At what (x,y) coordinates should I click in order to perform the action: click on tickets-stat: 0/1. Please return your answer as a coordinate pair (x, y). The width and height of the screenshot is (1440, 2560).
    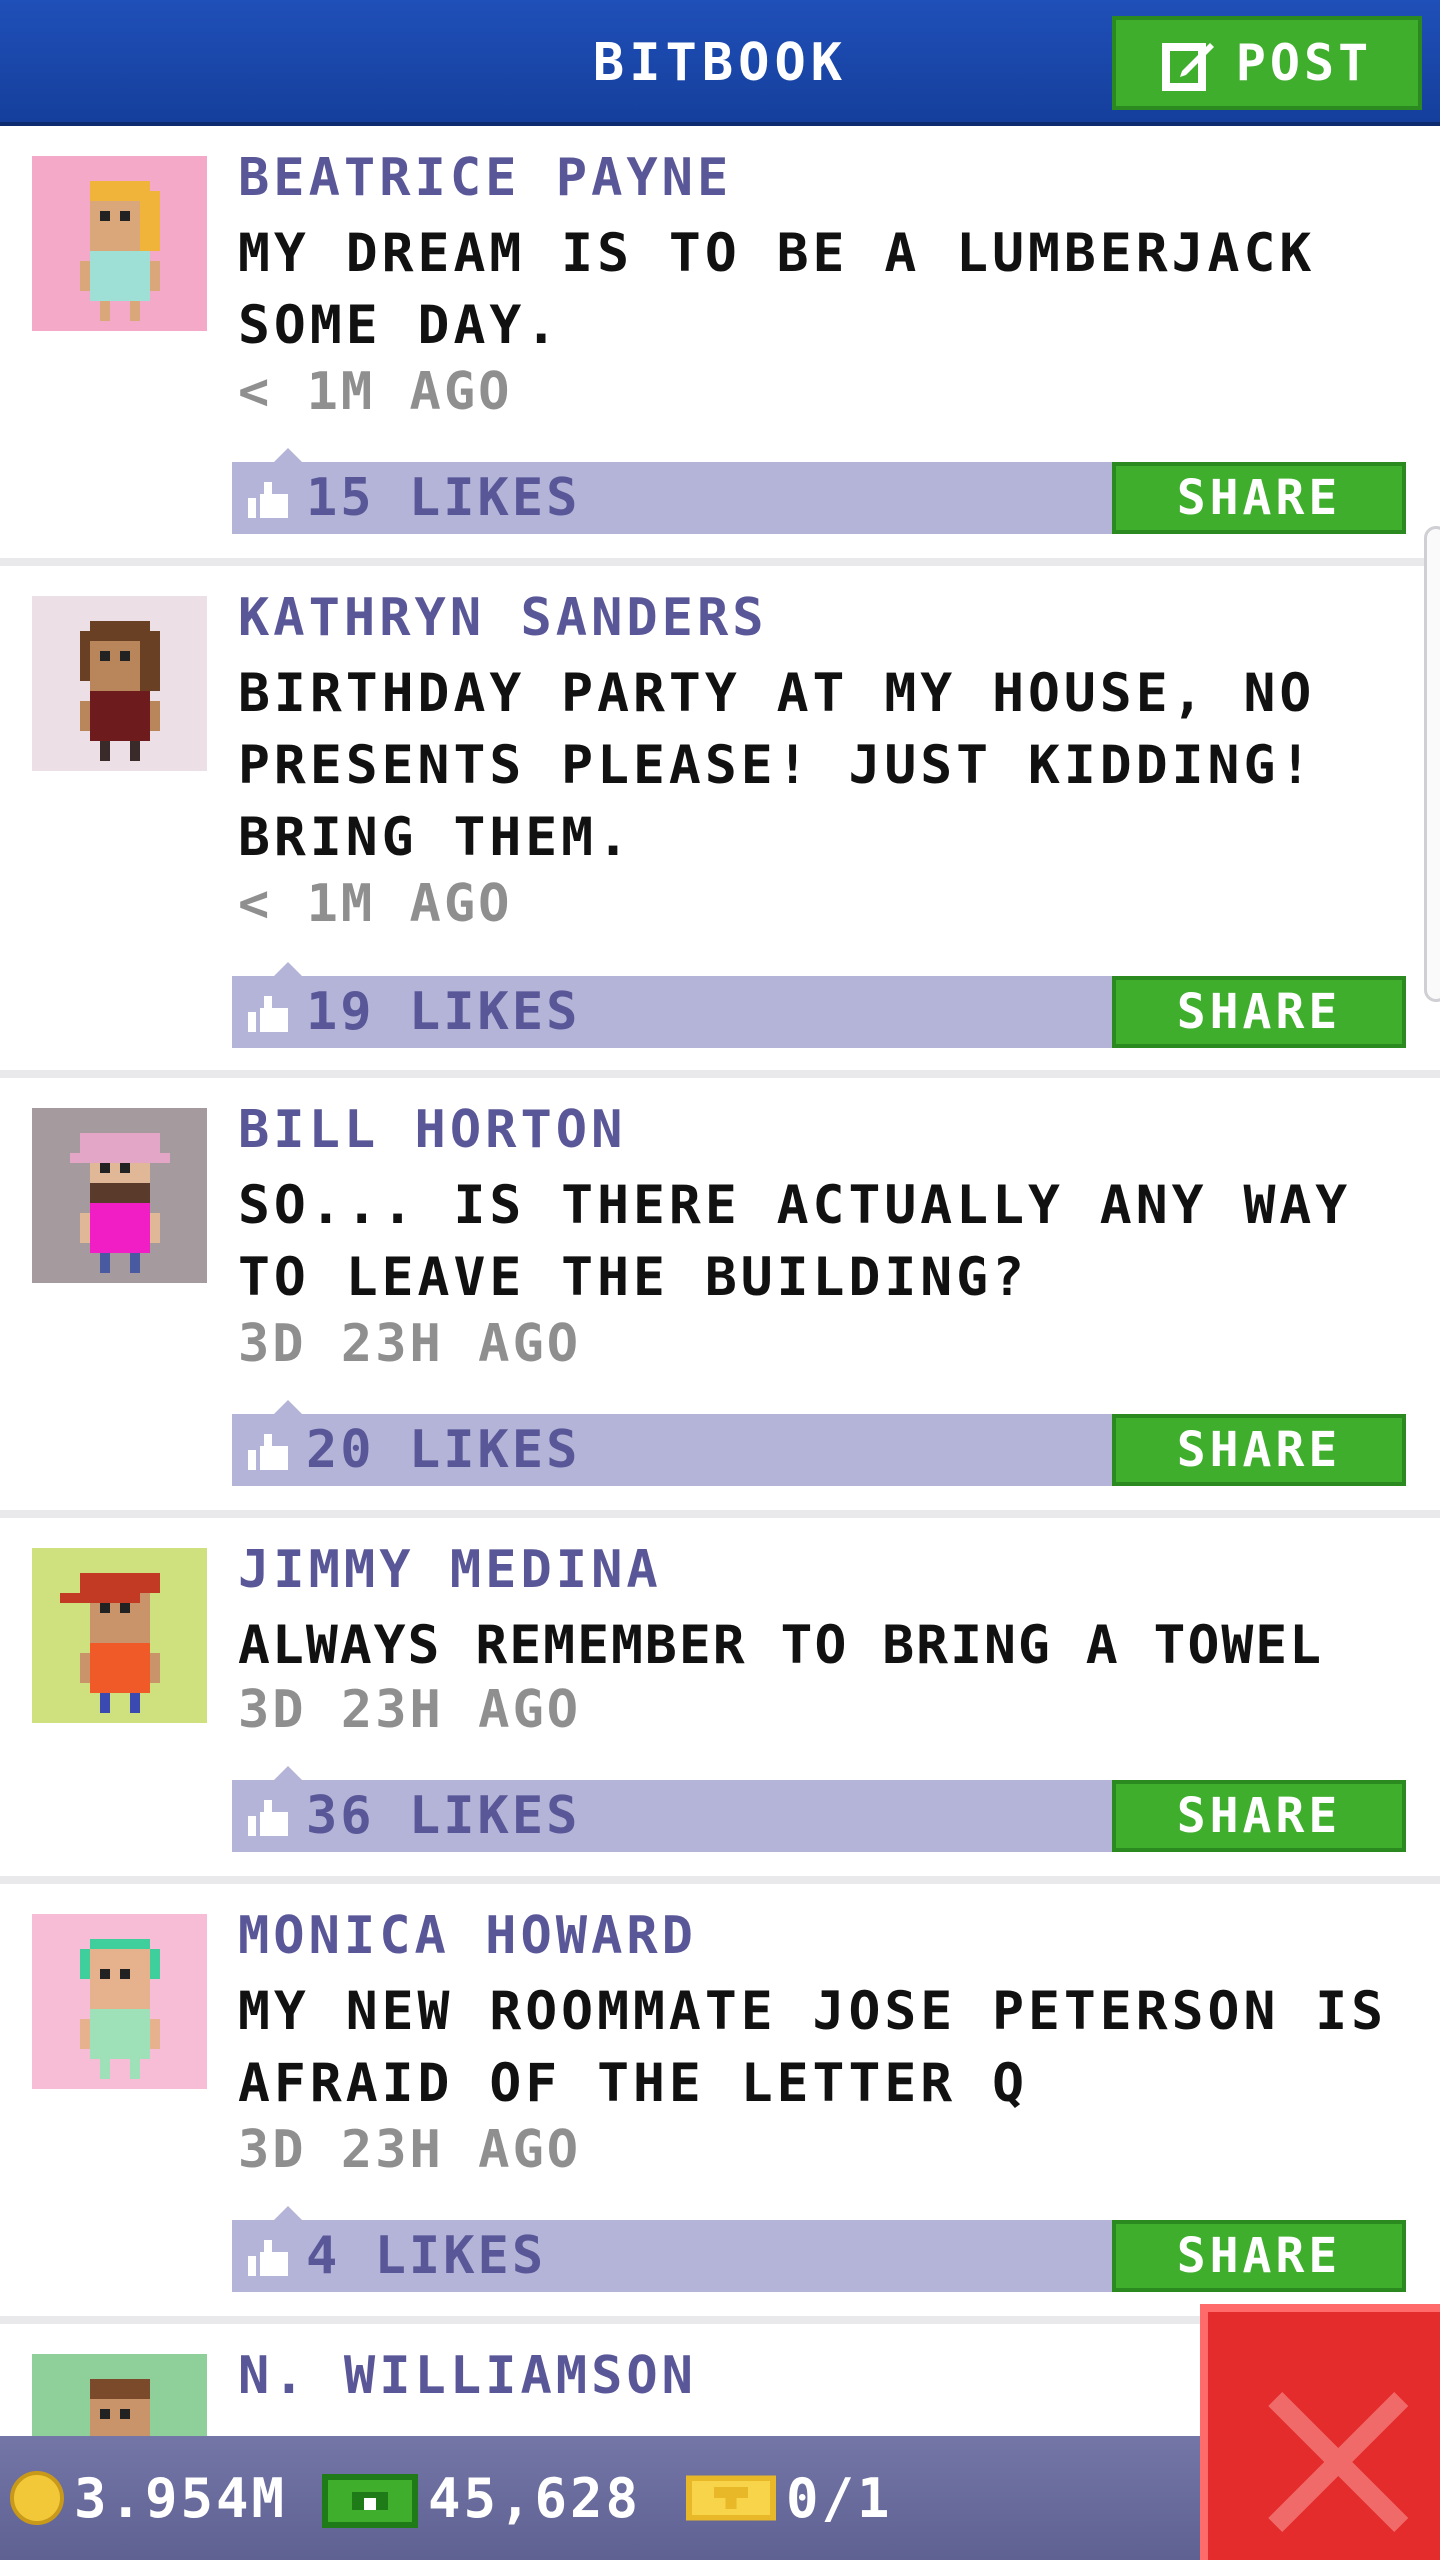
    Looking at the image, I should click on (789, 2498).